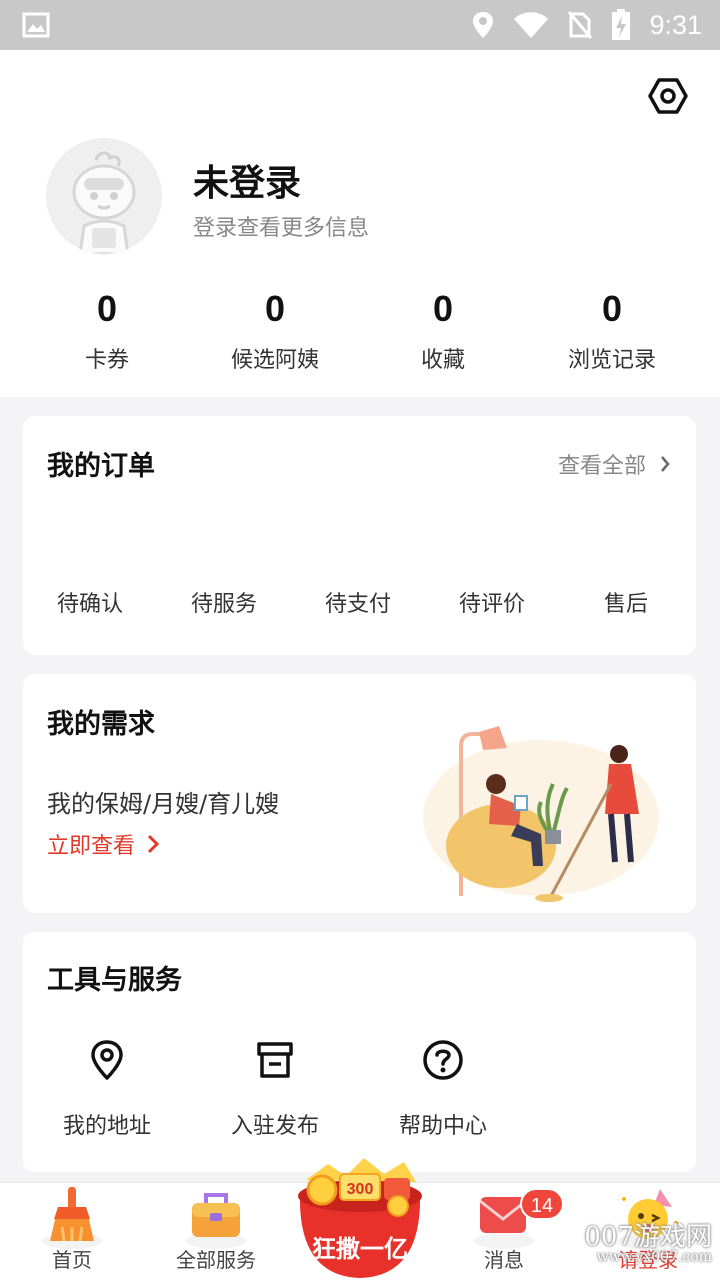 The height and width of the screenshot is (1280, 720). I want to click on location-pin-icon, so click(107, 1060).